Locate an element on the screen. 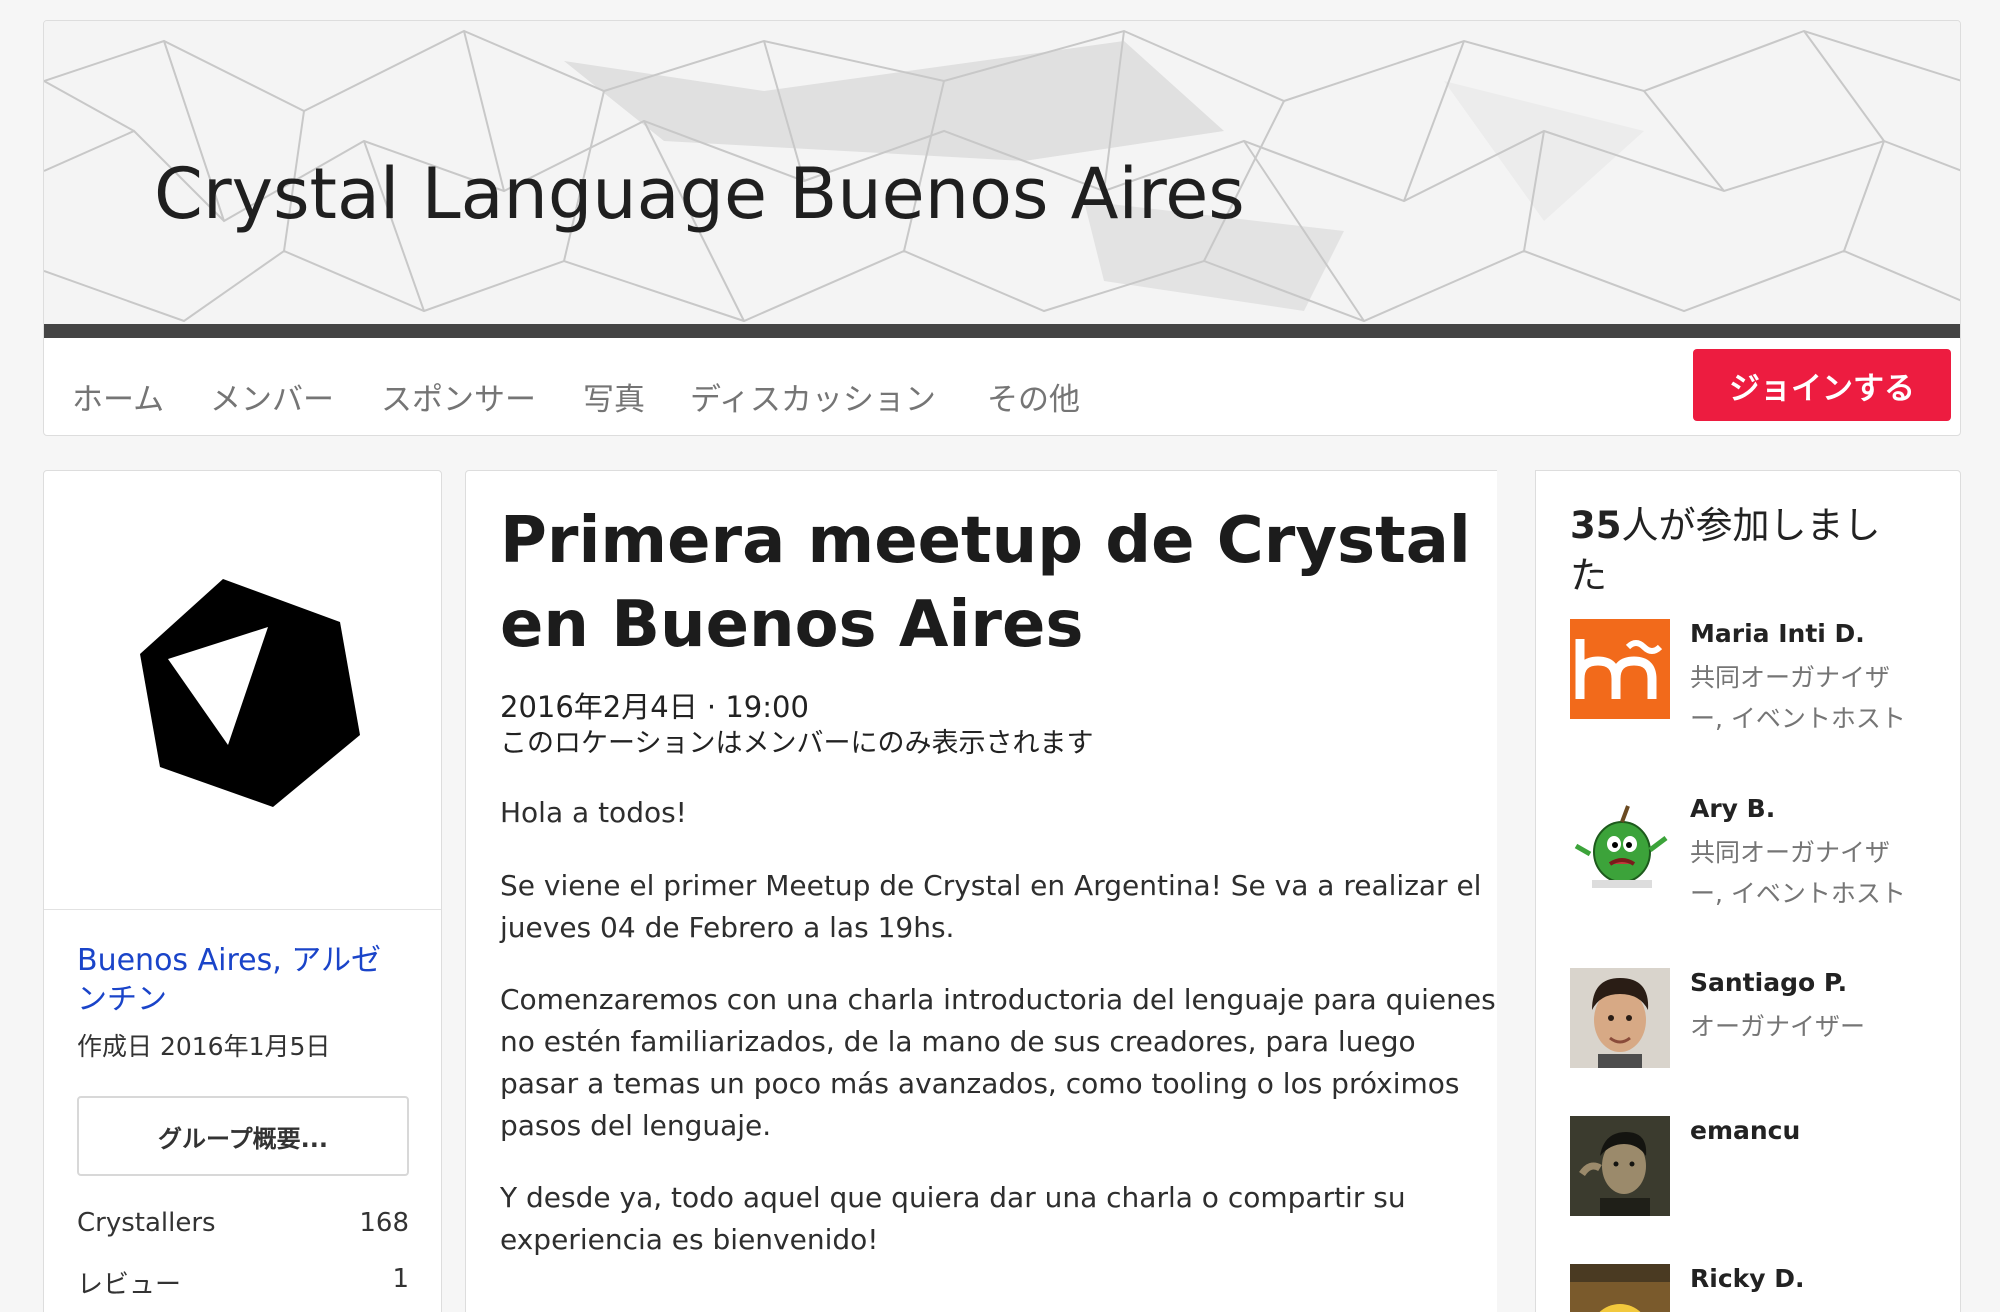 The image size is (2000, 1312). group-logo is located at coordinates (242, 690).